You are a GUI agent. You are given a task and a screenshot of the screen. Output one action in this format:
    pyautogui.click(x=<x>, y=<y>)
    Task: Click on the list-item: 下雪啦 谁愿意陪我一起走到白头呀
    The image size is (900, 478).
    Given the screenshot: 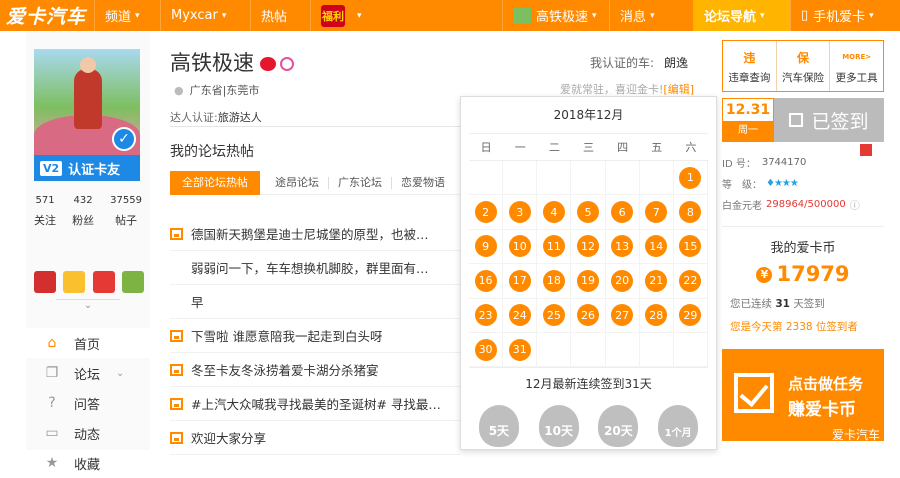 What is the action you would take?
    pyautogui.click(x=315, y=336)
    